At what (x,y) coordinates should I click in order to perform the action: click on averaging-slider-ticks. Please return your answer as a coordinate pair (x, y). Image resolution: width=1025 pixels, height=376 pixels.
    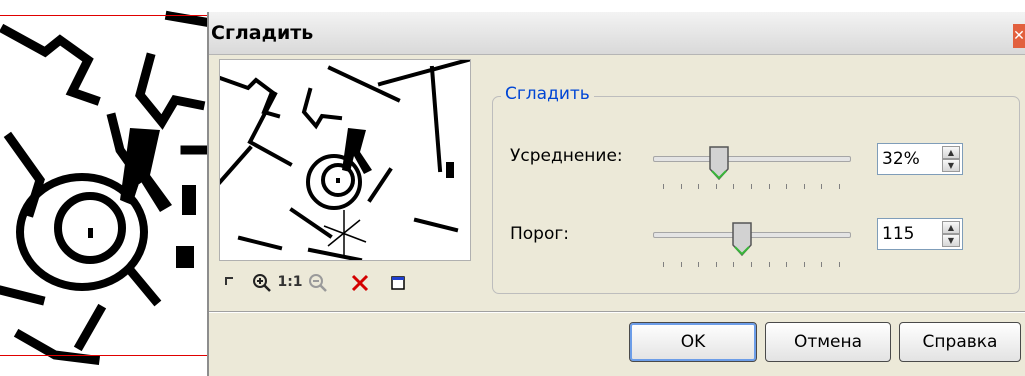
    Looking at the image, I should click on (751, 188).